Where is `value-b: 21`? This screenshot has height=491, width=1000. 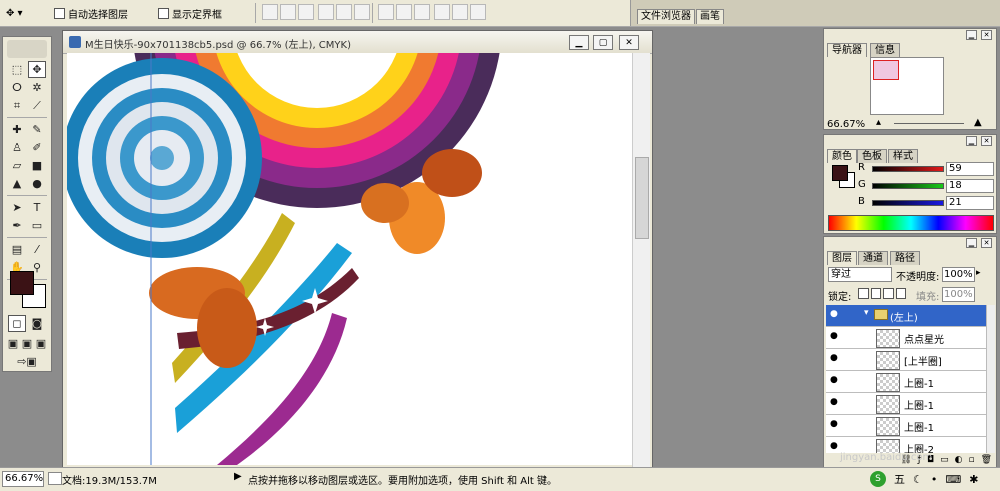 value-b: 21 is located at coordinates (970, 203).